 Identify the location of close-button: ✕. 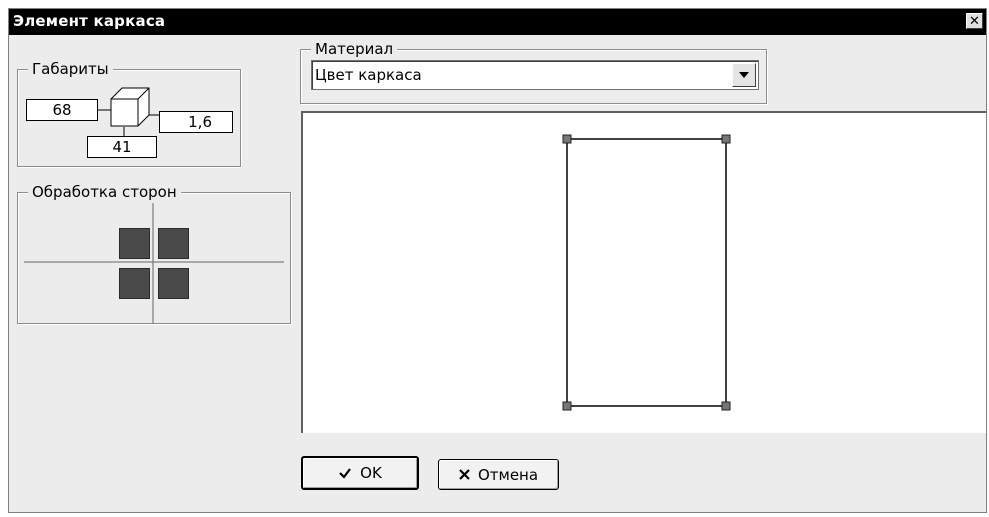
(974, 21).